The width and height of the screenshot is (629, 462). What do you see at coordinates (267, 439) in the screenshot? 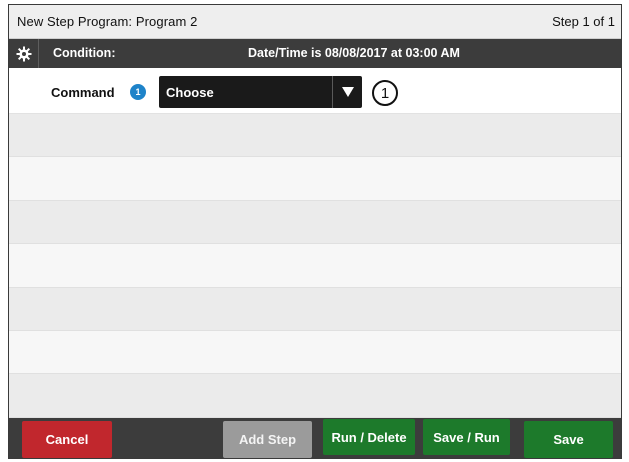
I see `add-step-button: Add Step` at bounding box center [267, 439].